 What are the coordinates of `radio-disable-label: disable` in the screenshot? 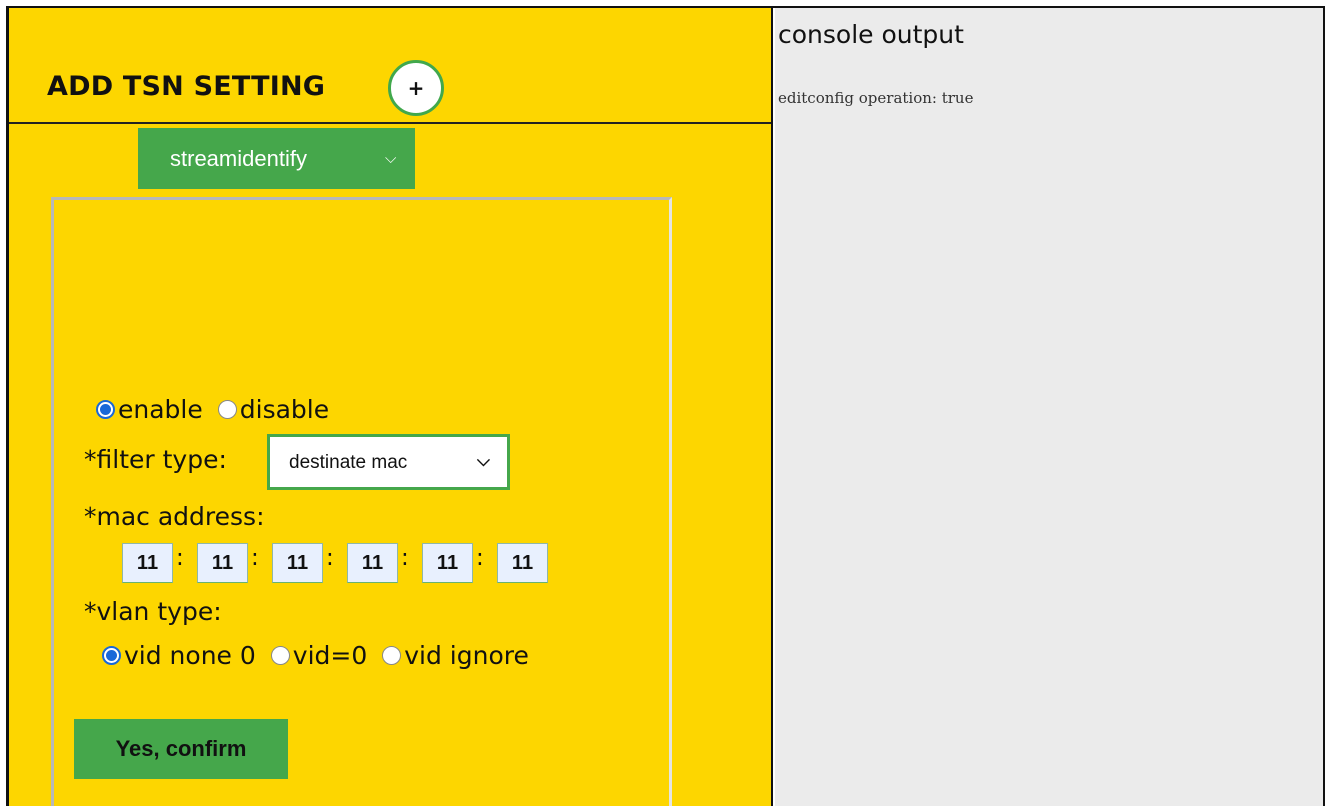 It's located at (284, 409).